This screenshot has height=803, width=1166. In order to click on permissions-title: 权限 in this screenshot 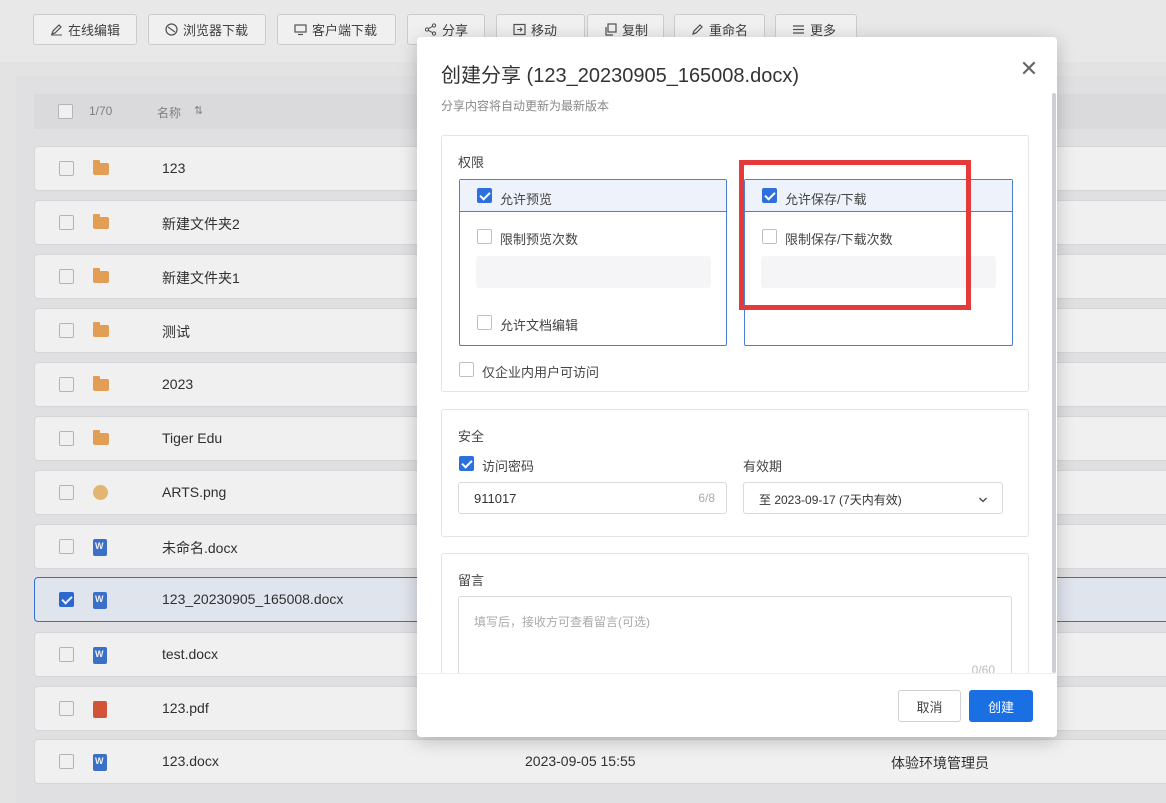, I will do `click(471, 162)`.